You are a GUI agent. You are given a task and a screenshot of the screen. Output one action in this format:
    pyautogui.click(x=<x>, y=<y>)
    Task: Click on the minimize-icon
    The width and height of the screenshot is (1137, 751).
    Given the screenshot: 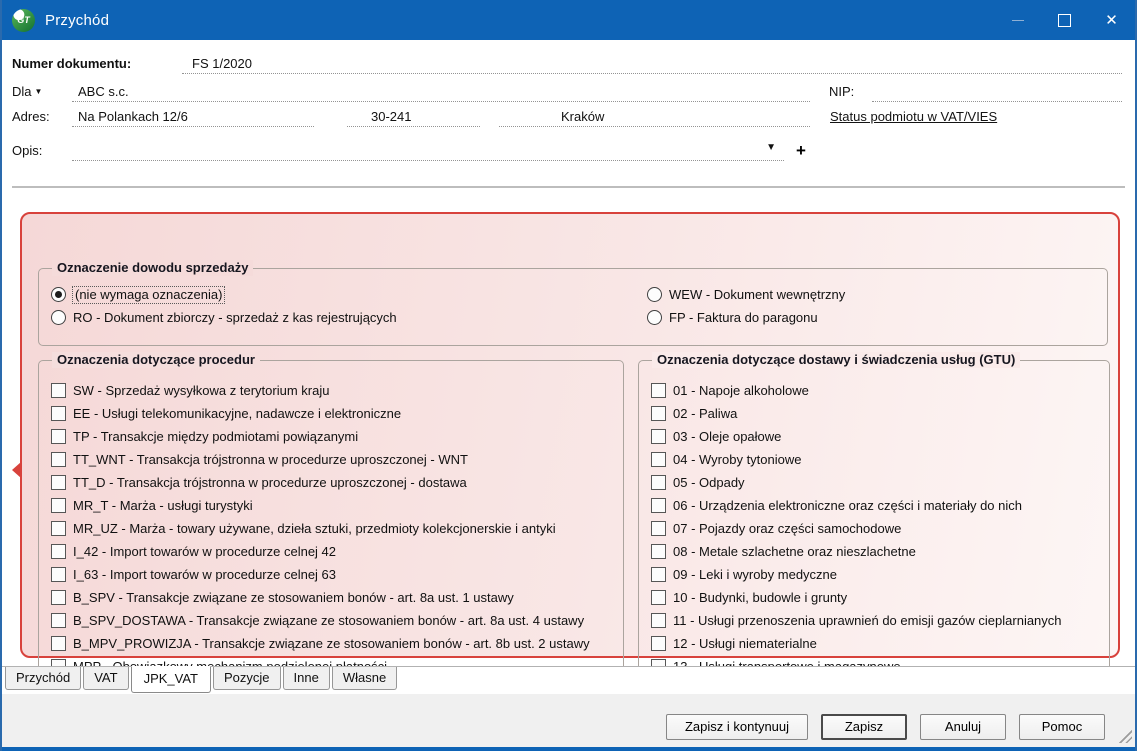 What is the action you would take?
    pyautogui.click(x=1017, y=20)
    